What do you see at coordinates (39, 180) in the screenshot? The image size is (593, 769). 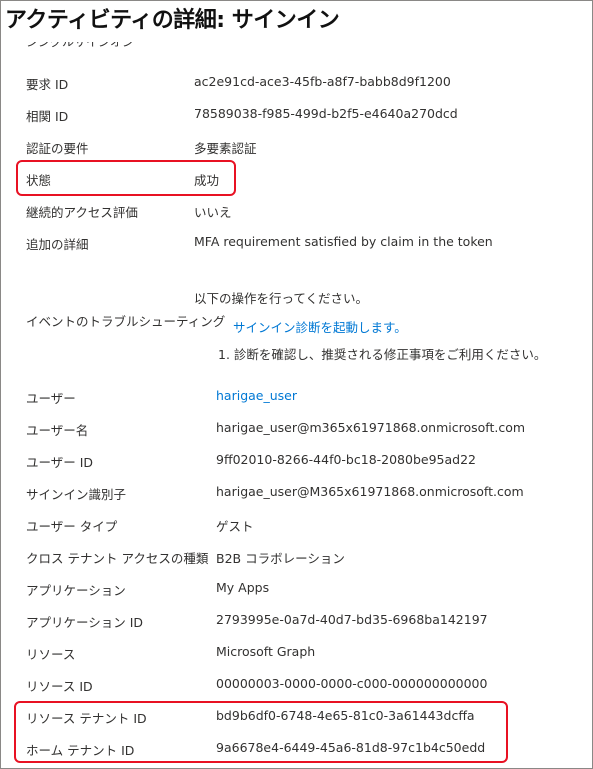 I see `row-label: 状態` at bounding box center [39, 180].